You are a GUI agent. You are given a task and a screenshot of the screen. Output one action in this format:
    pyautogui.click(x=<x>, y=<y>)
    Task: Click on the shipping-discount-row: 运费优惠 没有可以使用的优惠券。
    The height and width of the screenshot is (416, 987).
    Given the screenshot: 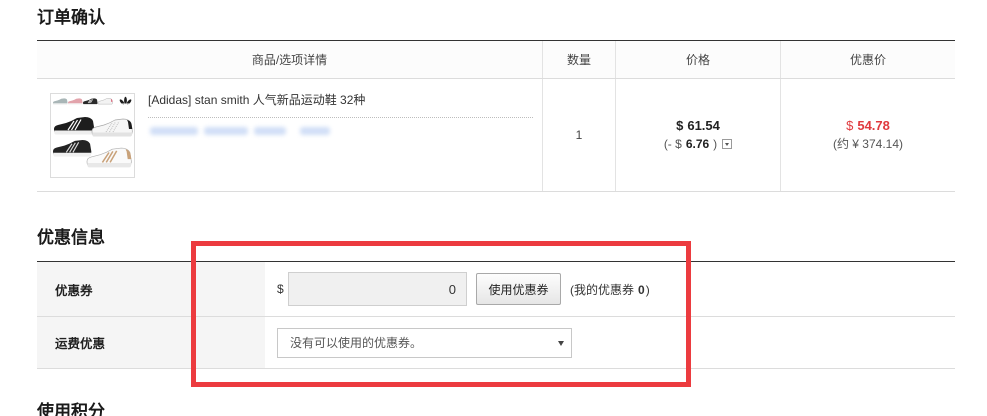 What is the action you would take?
    pyautogui.click(x=496, y=343)
    